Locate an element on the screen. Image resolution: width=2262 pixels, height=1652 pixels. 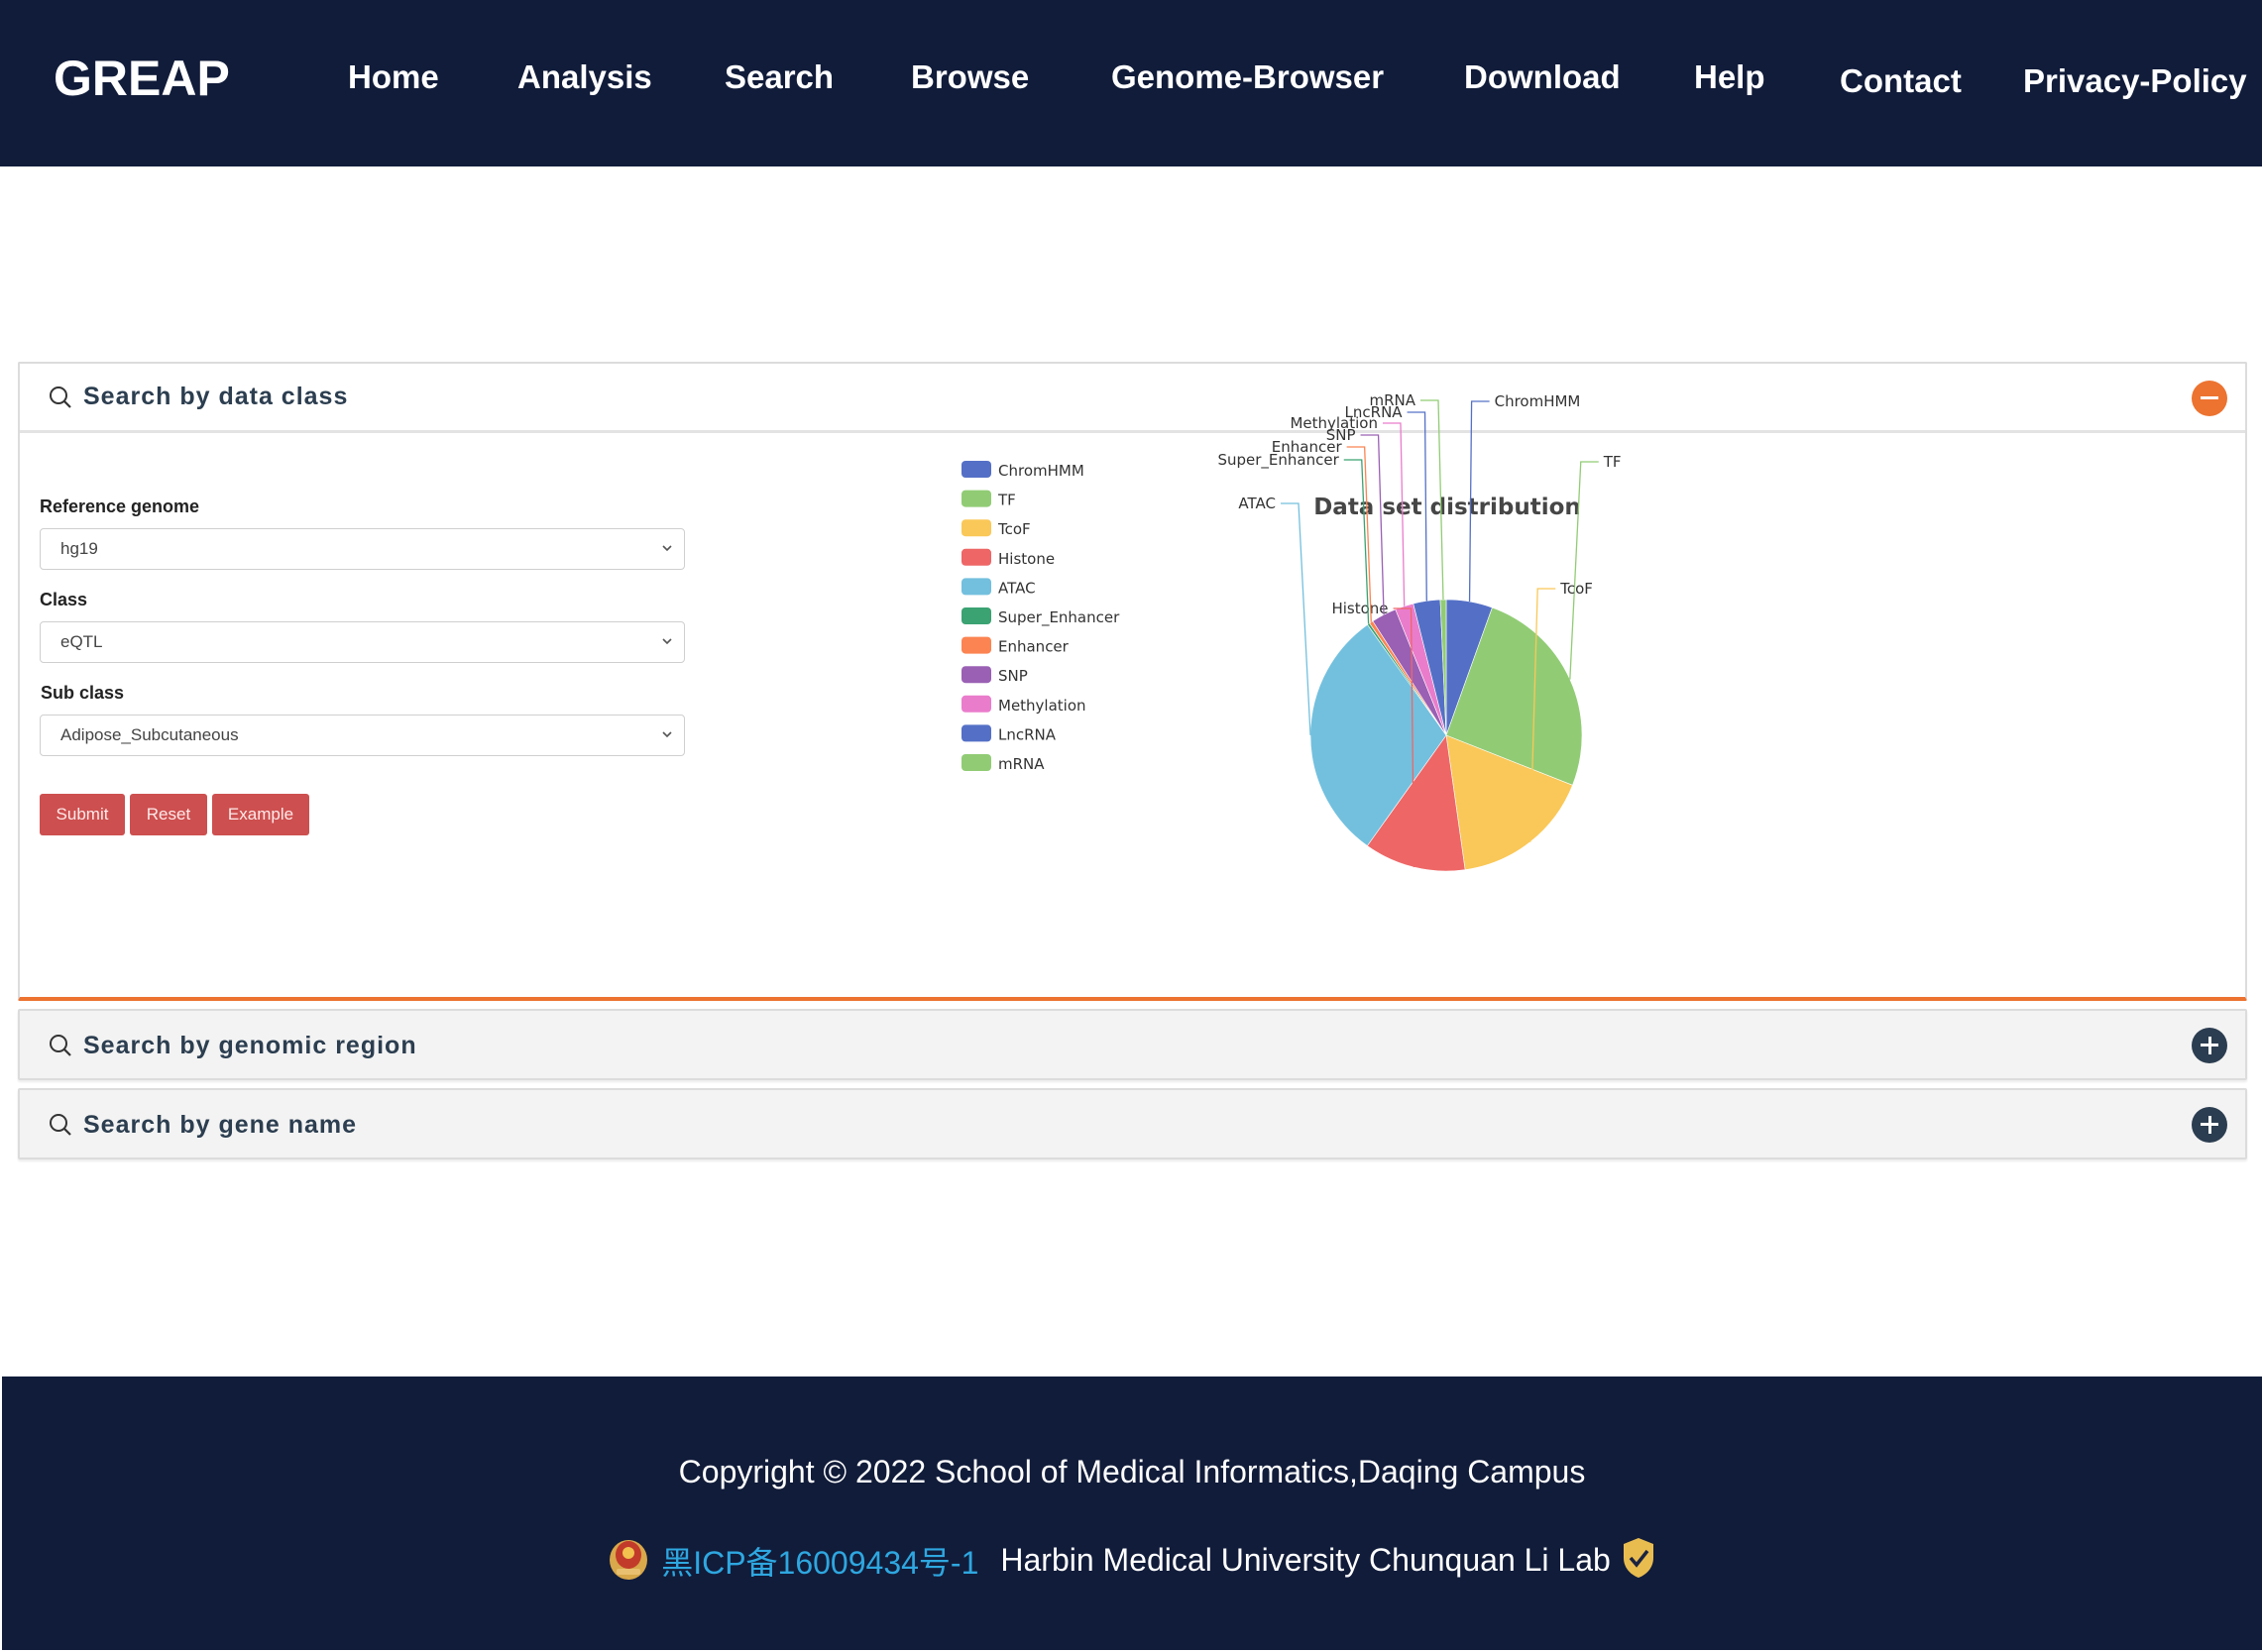
slice-label-enhancer: Enhancer is located at coordinates (1307, 447).